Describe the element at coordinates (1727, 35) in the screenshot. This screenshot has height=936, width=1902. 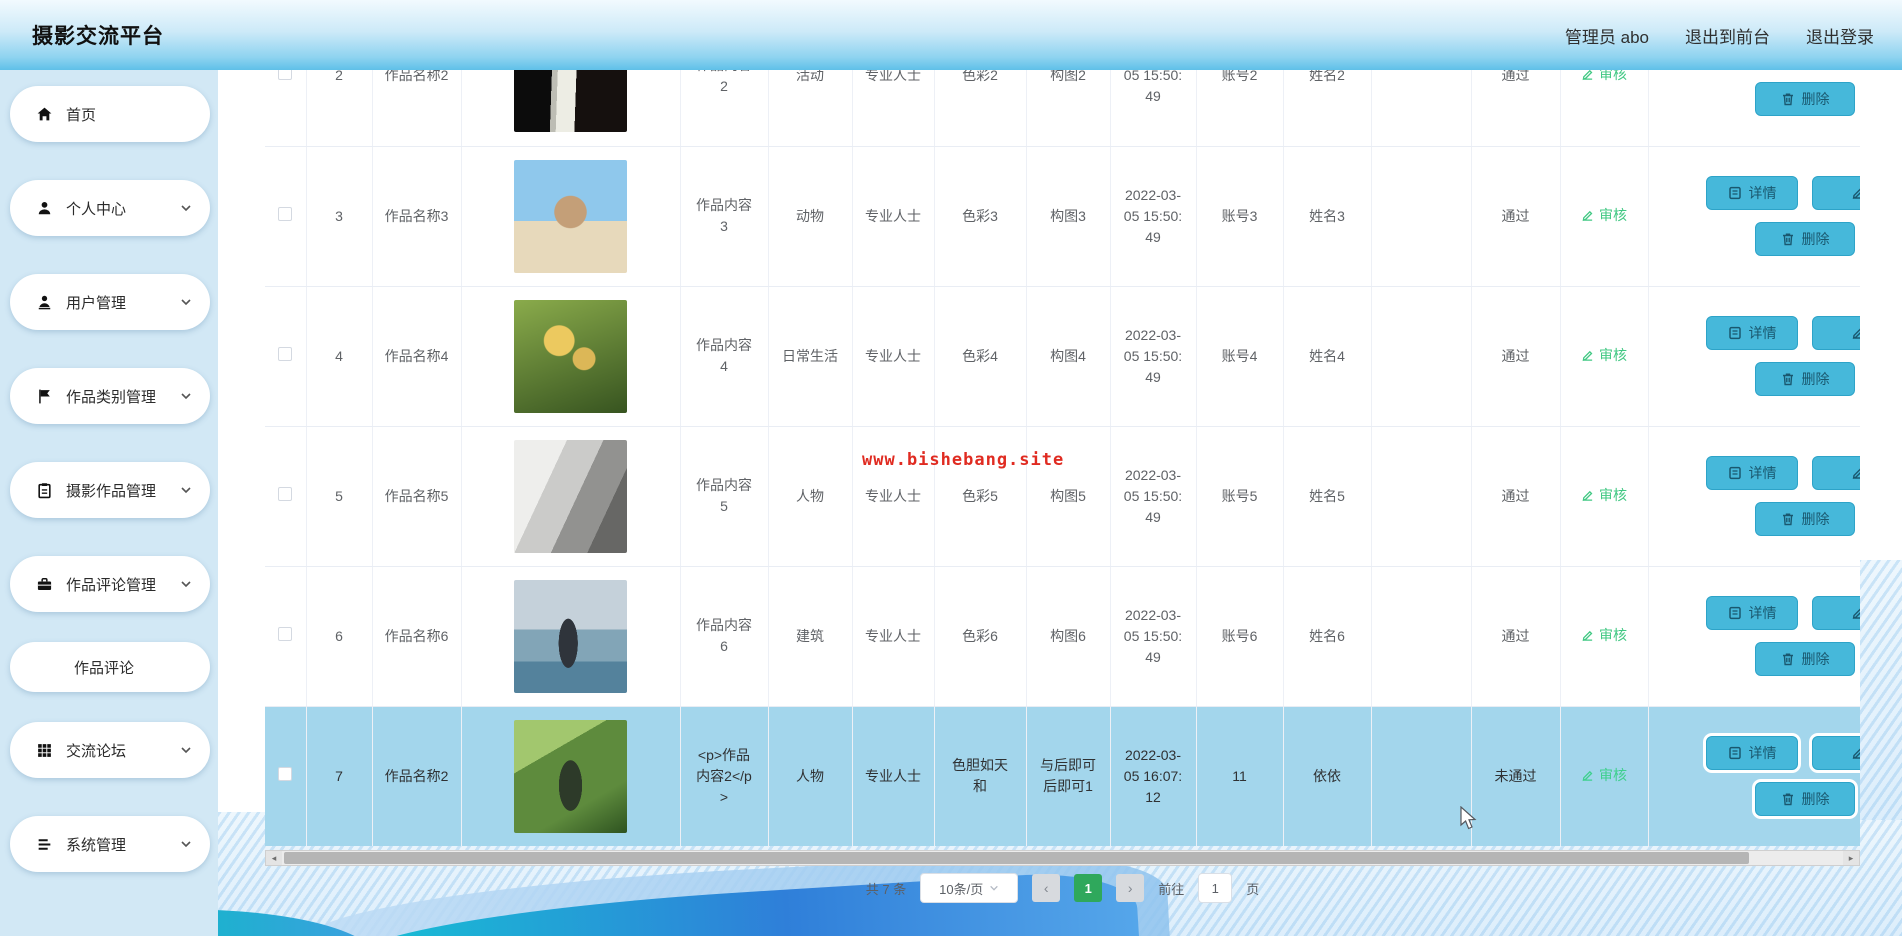
I see `exit-to-front-link: 退出到前台` at that location.